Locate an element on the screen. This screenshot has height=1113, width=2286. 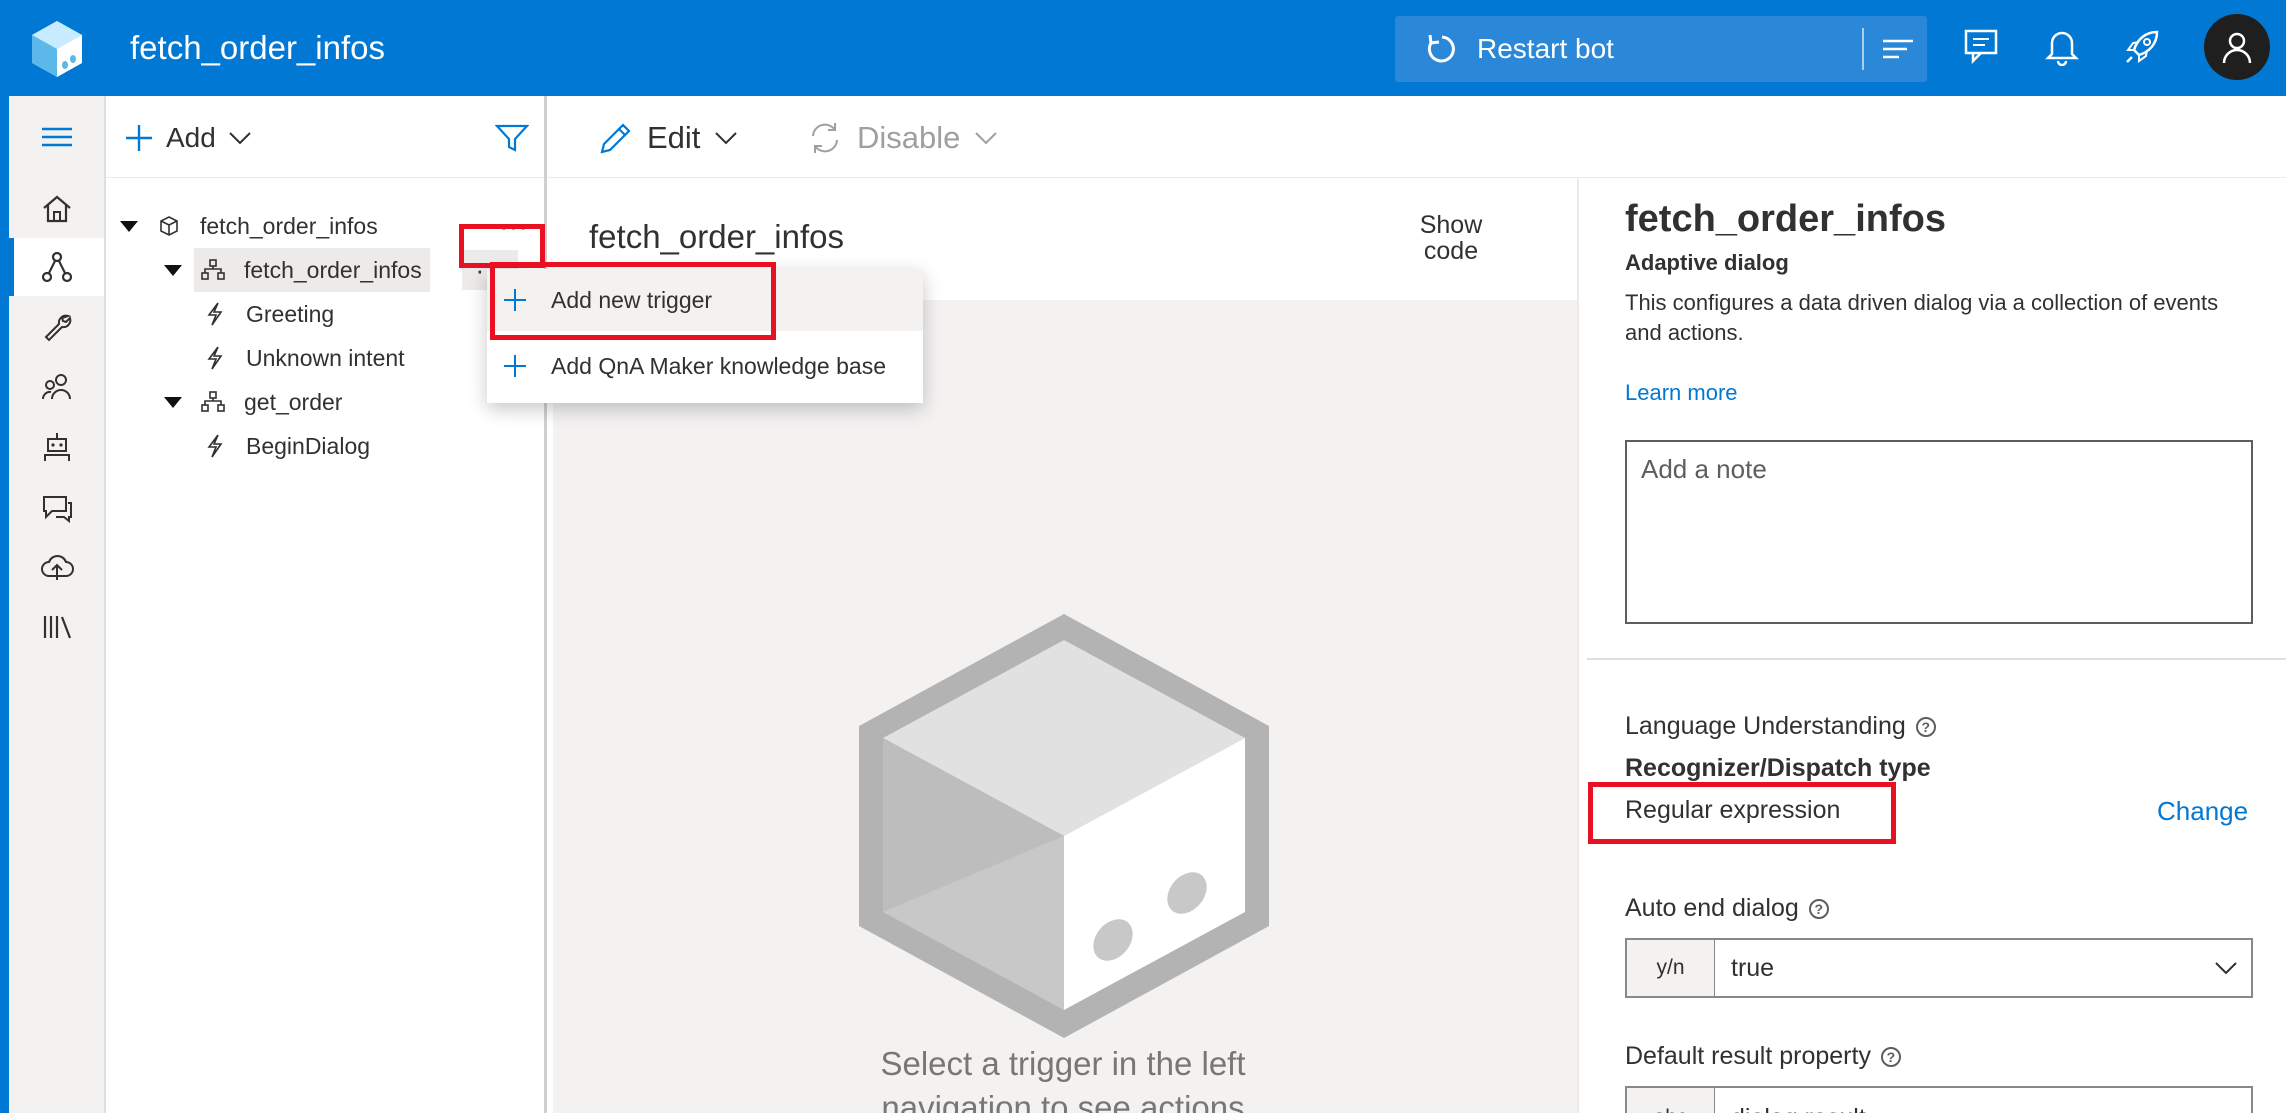
rocket-icon is located at coordinates (2143, 46).